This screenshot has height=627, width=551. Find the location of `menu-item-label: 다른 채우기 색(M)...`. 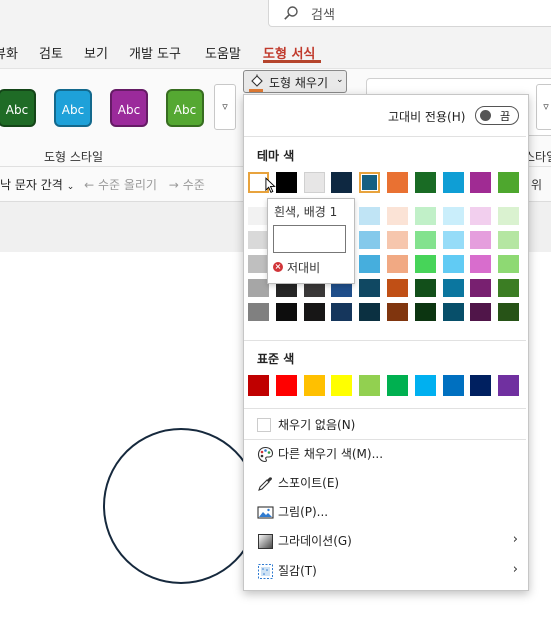

menu-item-label: 다른 채우기 색(M)... is located at coordinates (331, 454).